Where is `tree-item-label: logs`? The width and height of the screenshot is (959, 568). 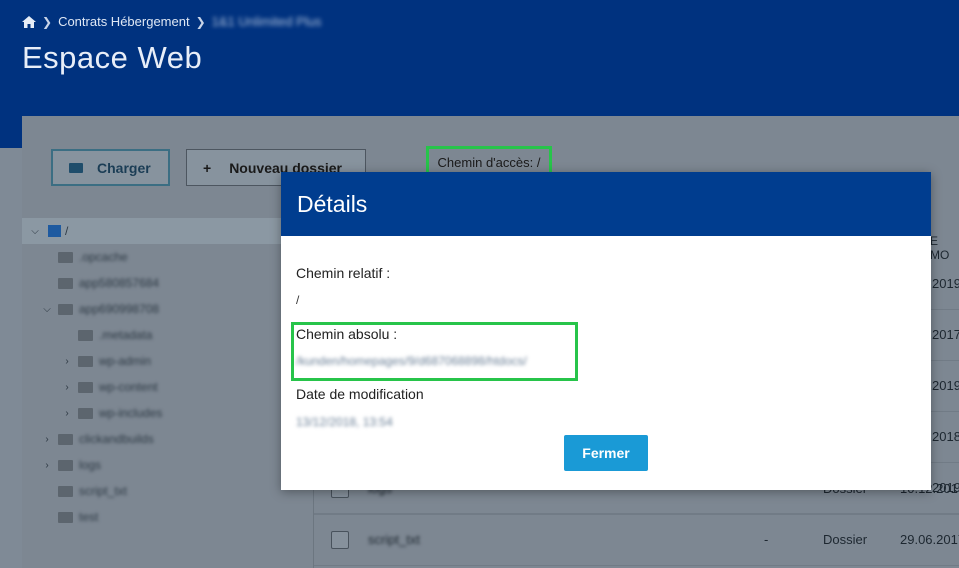
tree-item-label: logs is located at coordinates (90, 465).